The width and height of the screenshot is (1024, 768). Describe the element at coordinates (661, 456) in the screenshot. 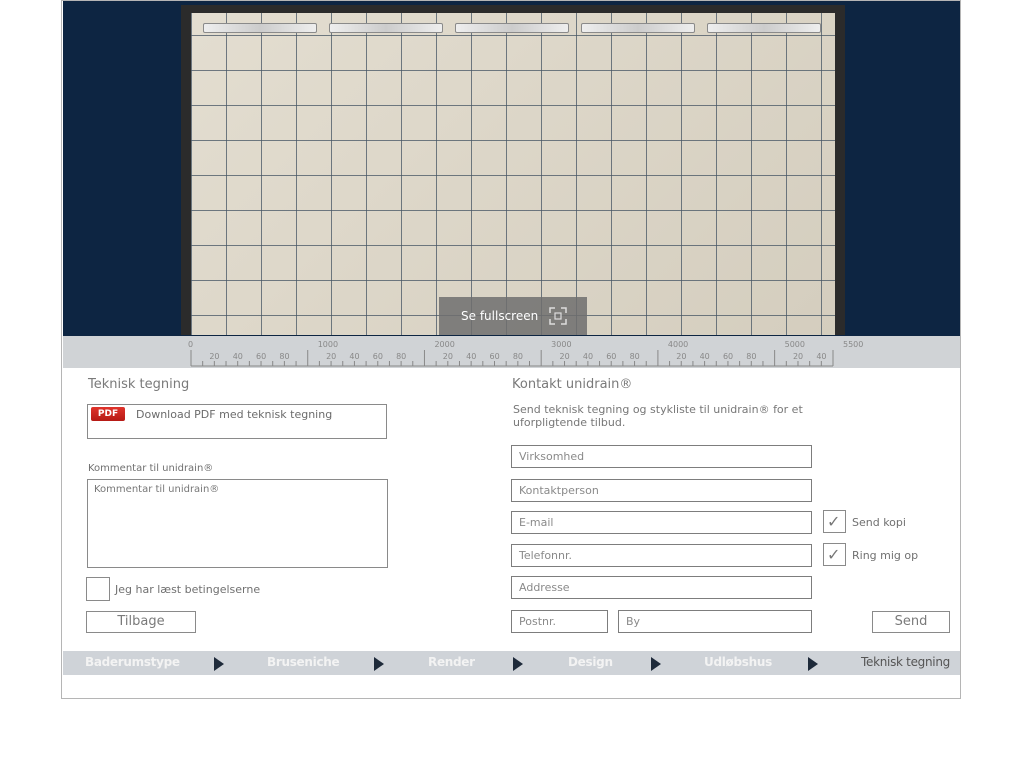

I see `company-field: Virksomhed` at that location.